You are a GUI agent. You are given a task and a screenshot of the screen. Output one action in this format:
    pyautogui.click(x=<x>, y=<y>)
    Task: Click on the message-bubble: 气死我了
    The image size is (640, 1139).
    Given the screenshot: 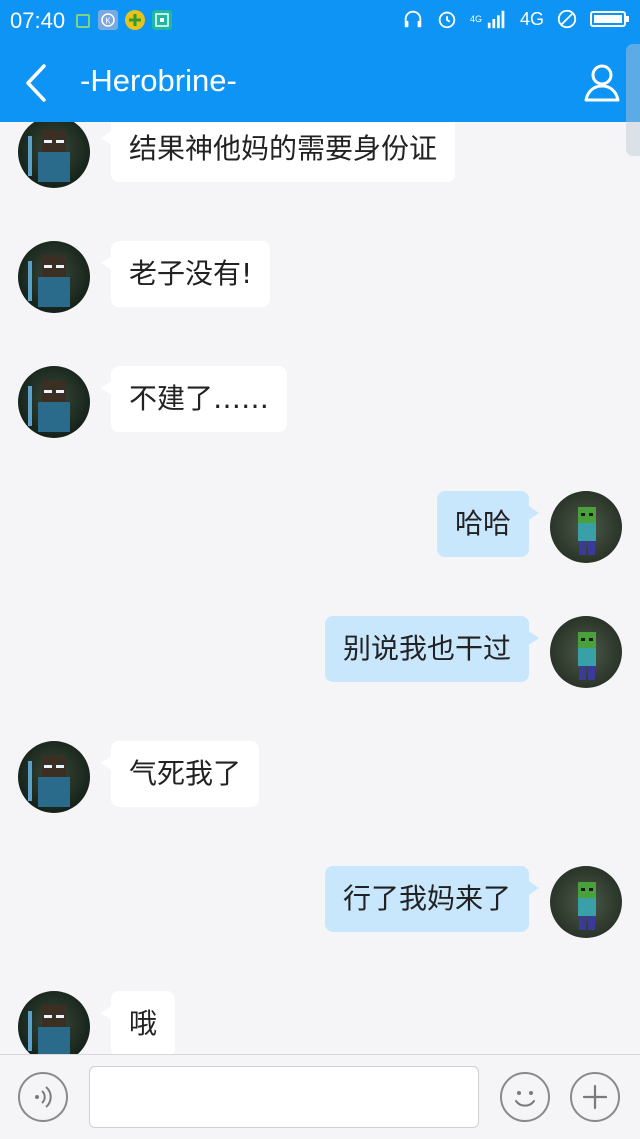 What is the action you would take?
    pyautogui.click(x=180, y=774)
    